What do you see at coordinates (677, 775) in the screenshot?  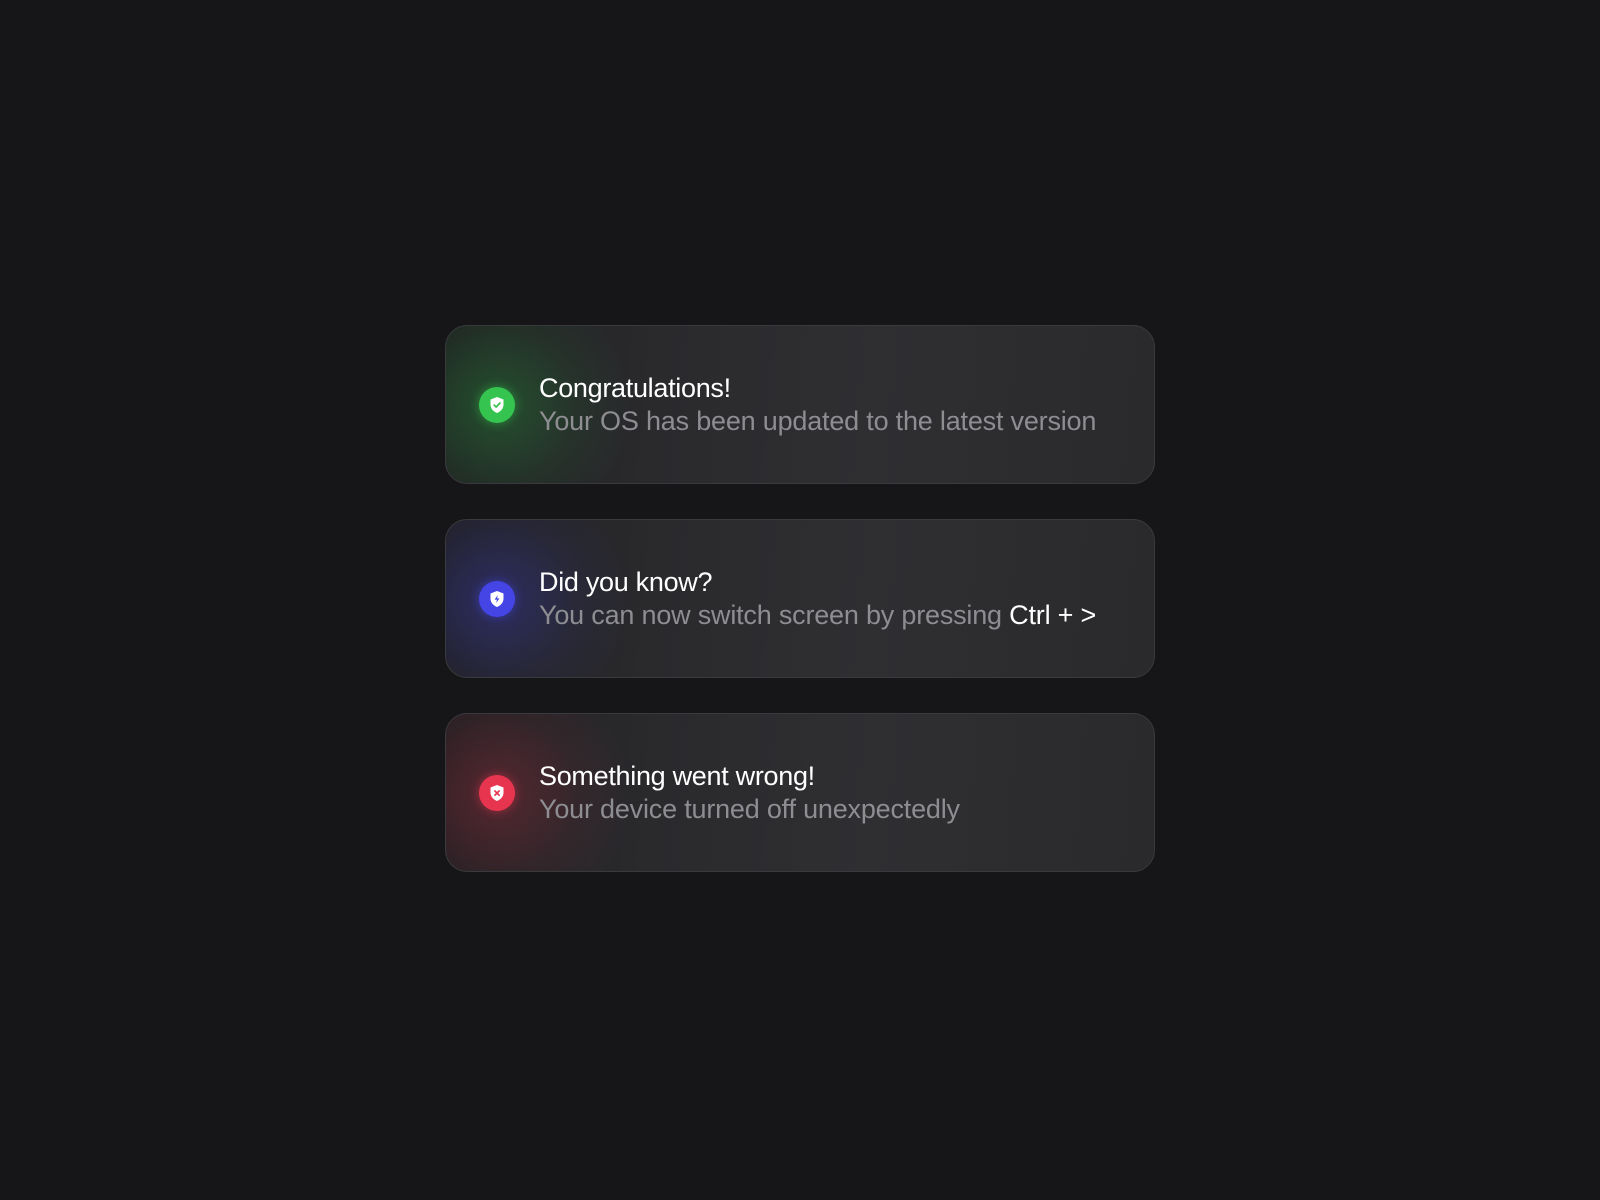 I see `notification-title: Something went wrong!` at bounding box center [677, 775].